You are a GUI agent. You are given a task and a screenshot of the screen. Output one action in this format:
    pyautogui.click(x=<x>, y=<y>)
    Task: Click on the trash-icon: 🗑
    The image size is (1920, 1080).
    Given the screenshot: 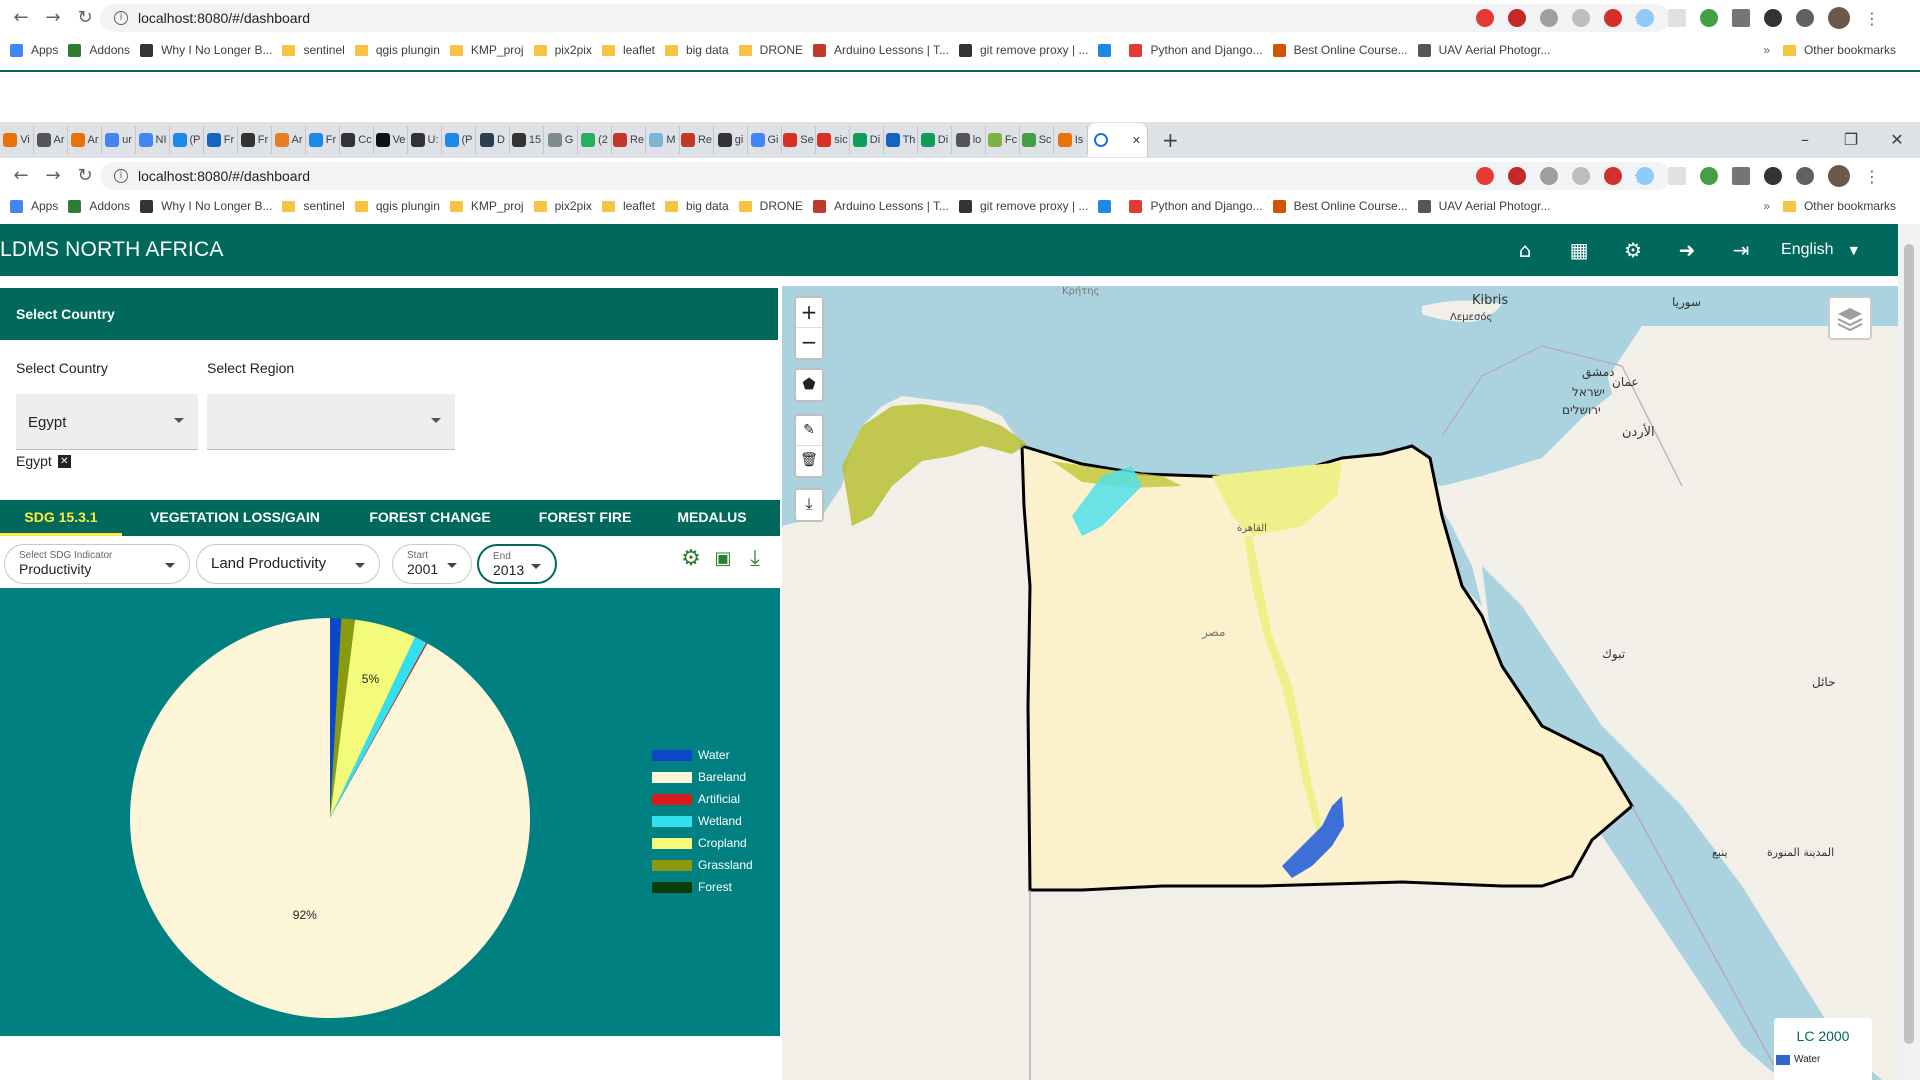 What is the action you would take?
    pyautogui.click(x=809, y=461)
    